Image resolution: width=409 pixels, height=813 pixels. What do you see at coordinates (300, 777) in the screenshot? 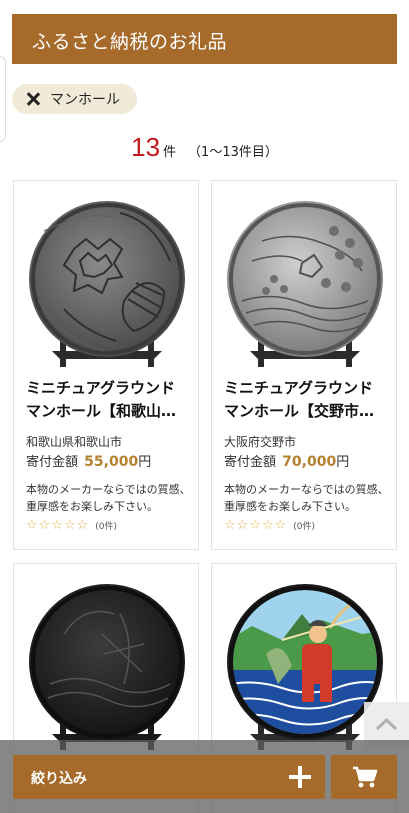
I see `plus-icon` at bounding box center [300, 777].